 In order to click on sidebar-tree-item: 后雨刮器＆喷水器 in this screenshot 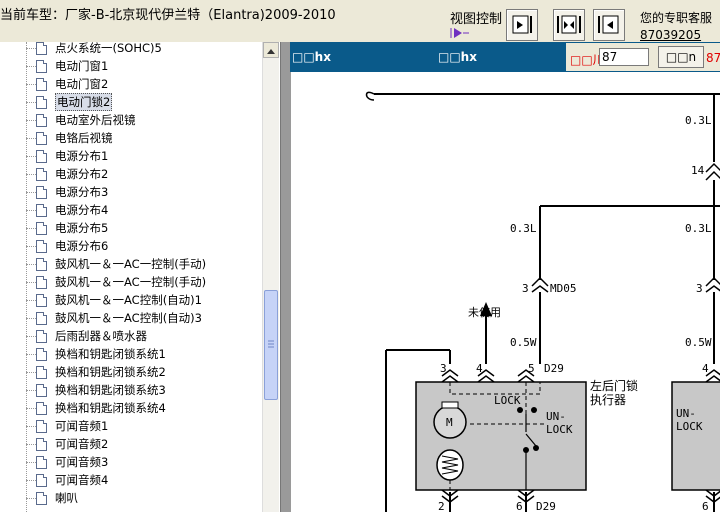, I will do `click(91, 336)`.